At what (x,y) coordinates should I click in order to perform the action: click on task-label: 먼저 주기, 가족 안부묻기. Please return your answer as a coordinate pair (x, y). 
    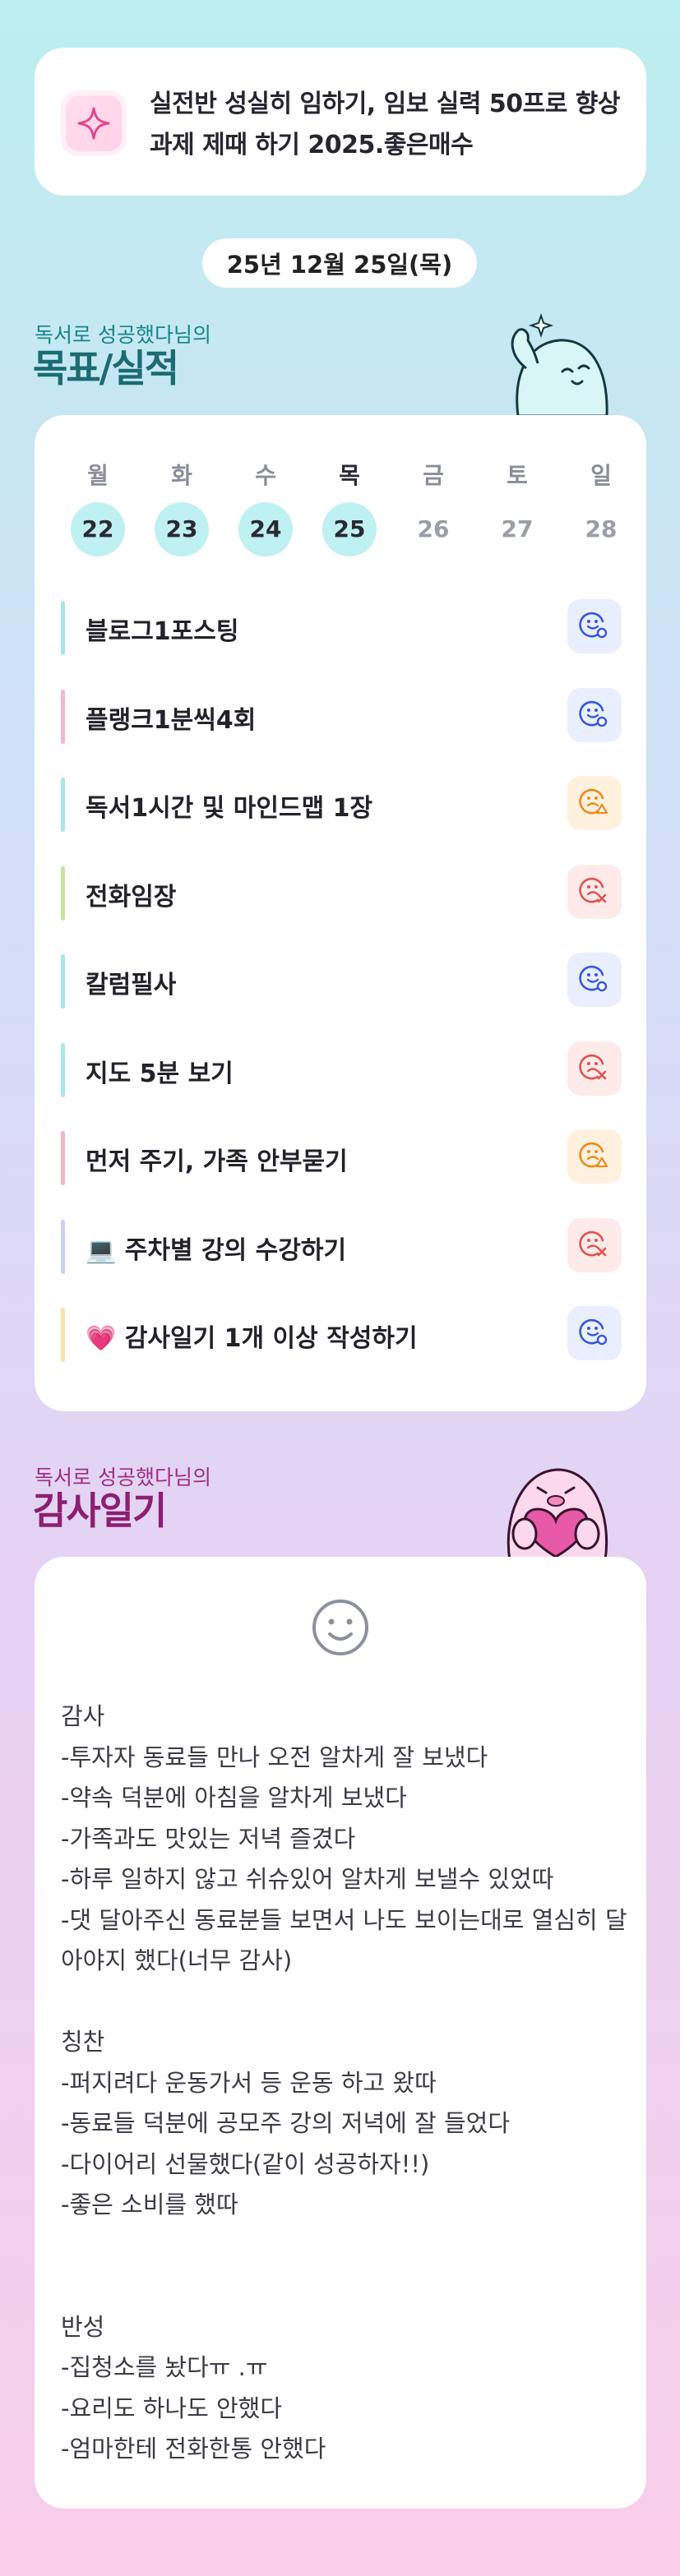
    Looking at the image, I should click on (217, 1162).